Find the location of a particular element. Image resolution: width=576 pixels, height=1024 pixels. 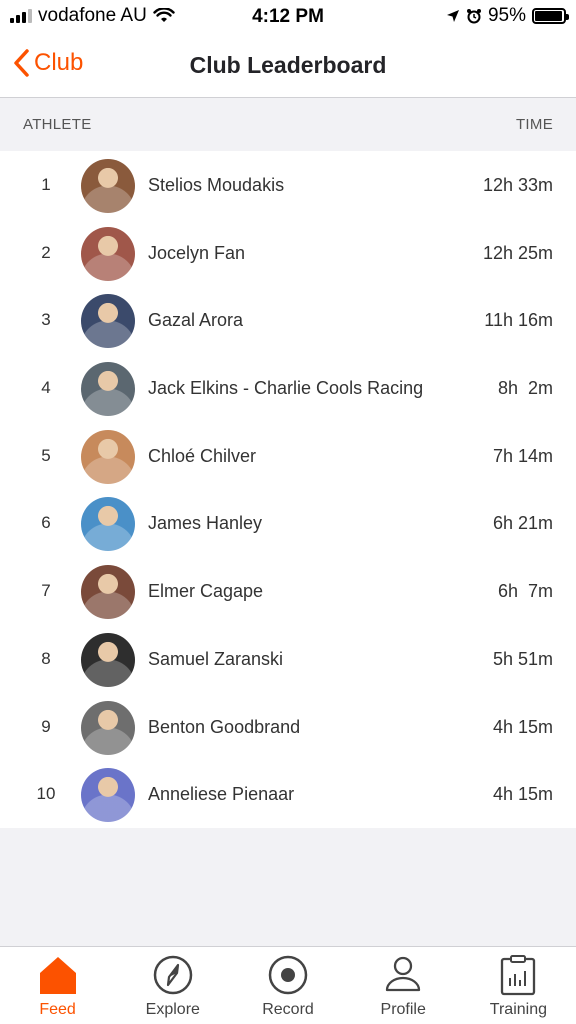

athlete-time: 8h 2m is located at coordinates (525, 388).